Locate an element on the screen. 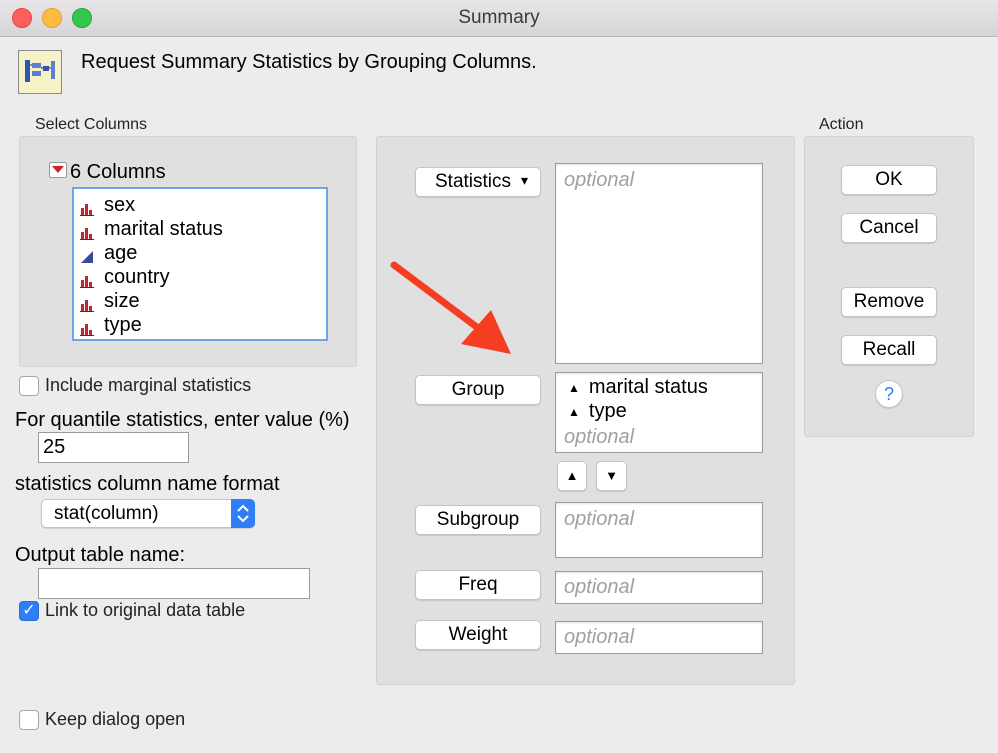  action-label: Action is located at coordinates (841, 124).